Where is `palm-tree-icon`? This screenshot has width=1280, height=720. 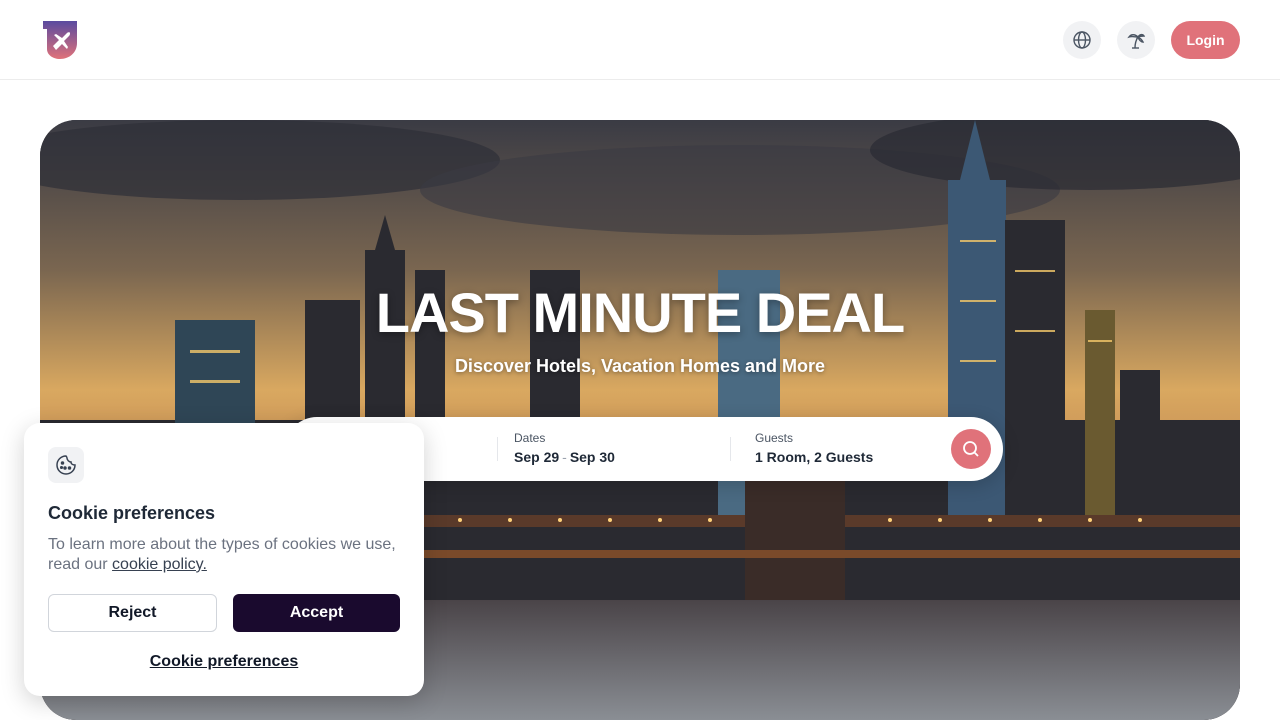 palm-tree-icon is located at coordinates (1136, 41).